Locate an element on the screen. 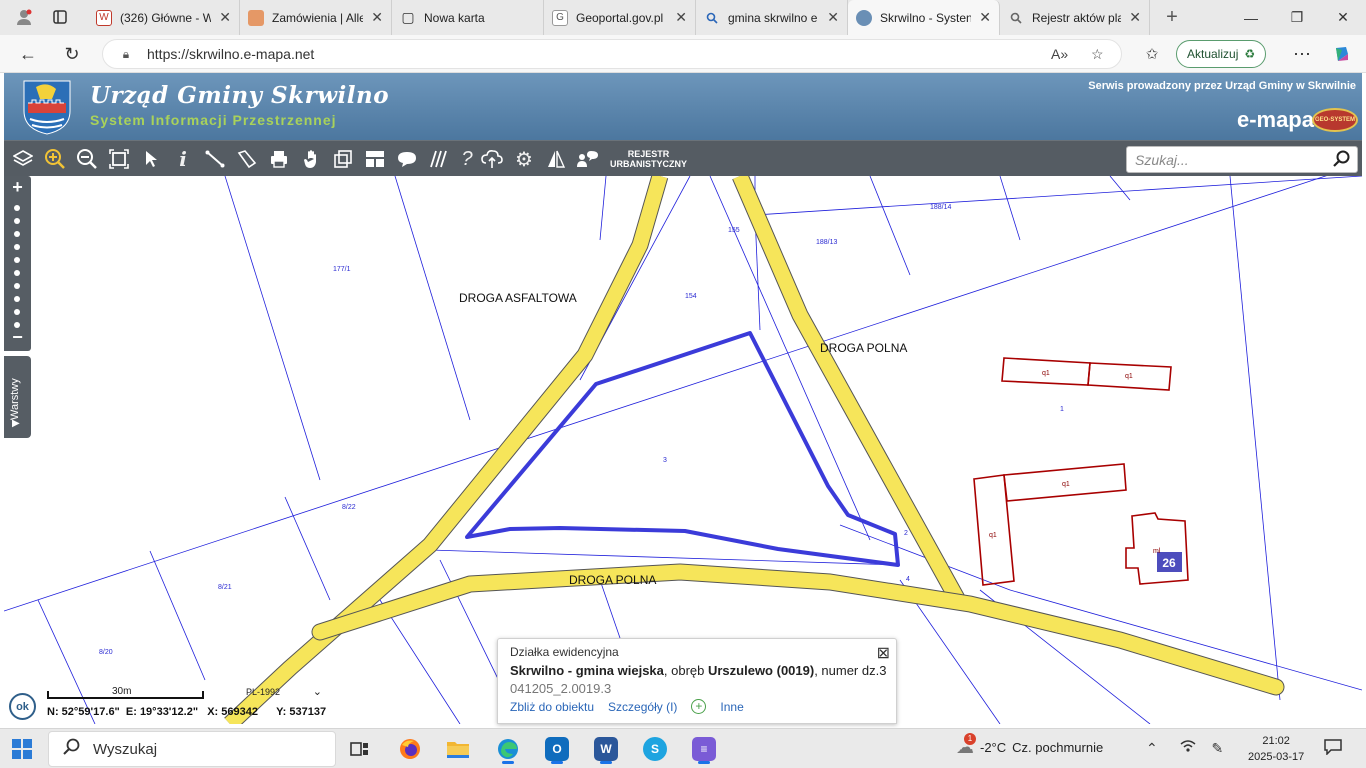  details-link: Szczegóły (I) is located at coordinates (642, 707).